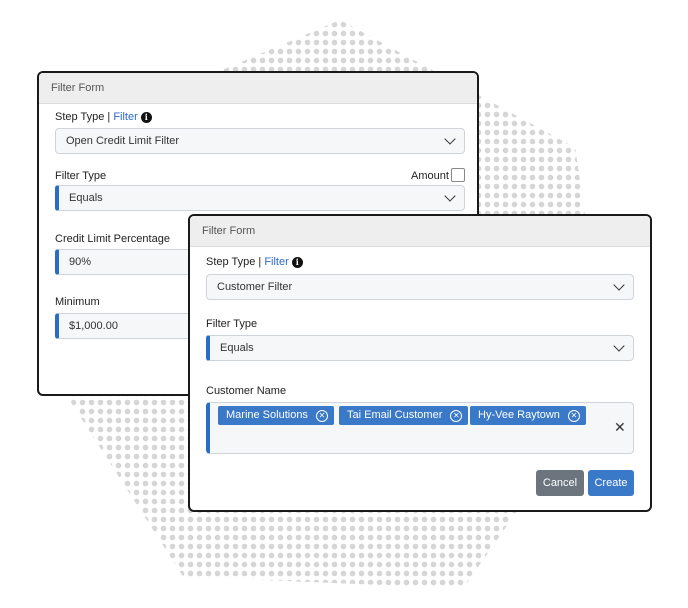 This screenshot has height=608, width=688. I want to click on customer-tag-label: Tai Email Customer, so click(395, 415).